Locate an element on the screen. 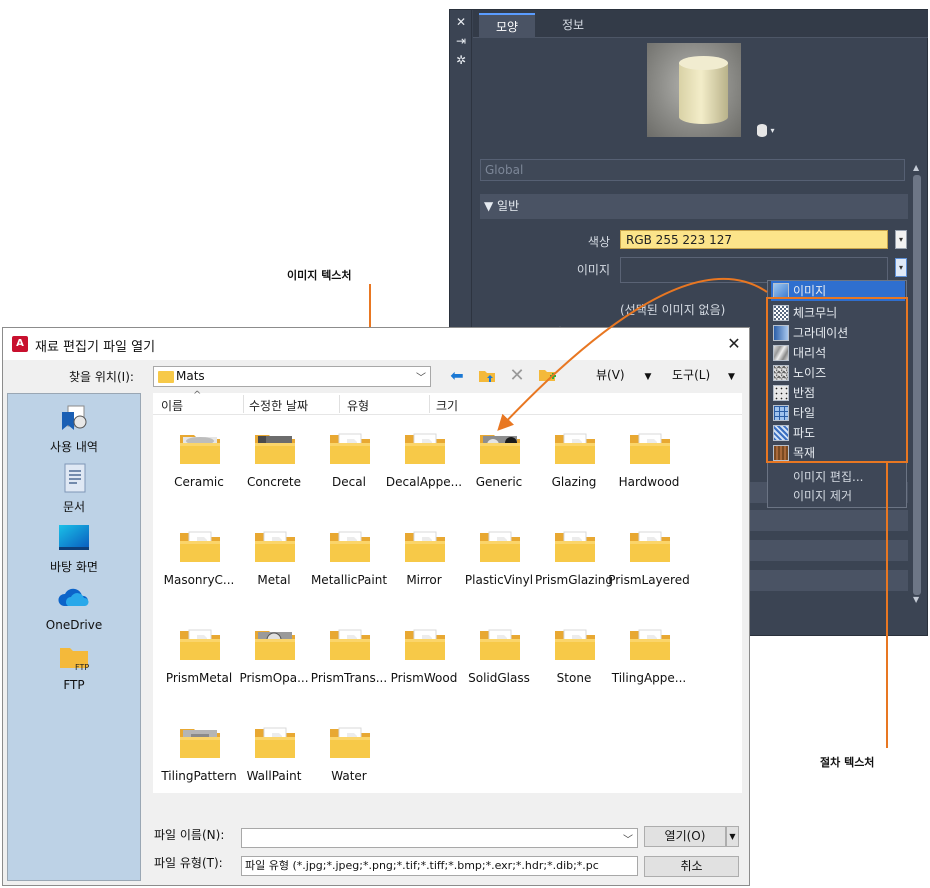 The width and height of the screenshot is (930, 888). place-label: 사용 내역 is located at coordinates (74, 447).